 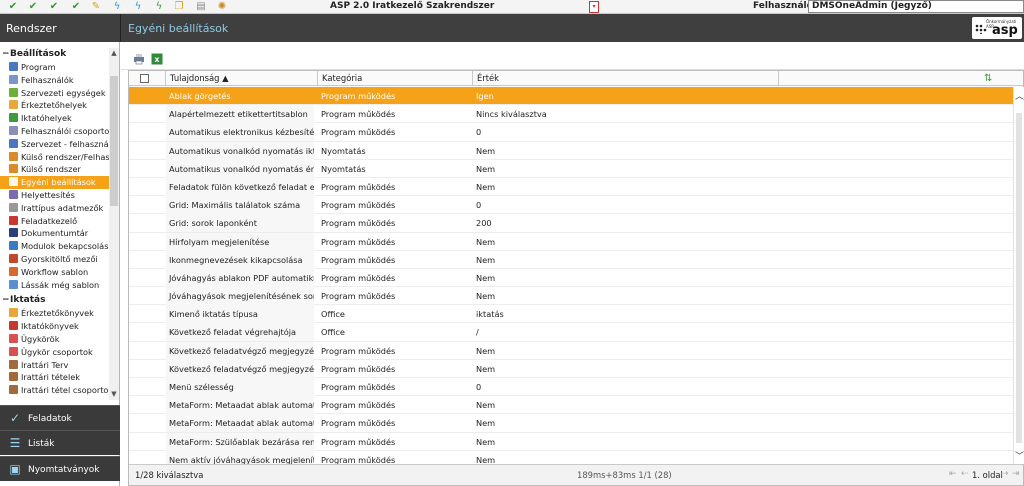 I want to click on edit-icon: ✎, so click(x=96, y=7).